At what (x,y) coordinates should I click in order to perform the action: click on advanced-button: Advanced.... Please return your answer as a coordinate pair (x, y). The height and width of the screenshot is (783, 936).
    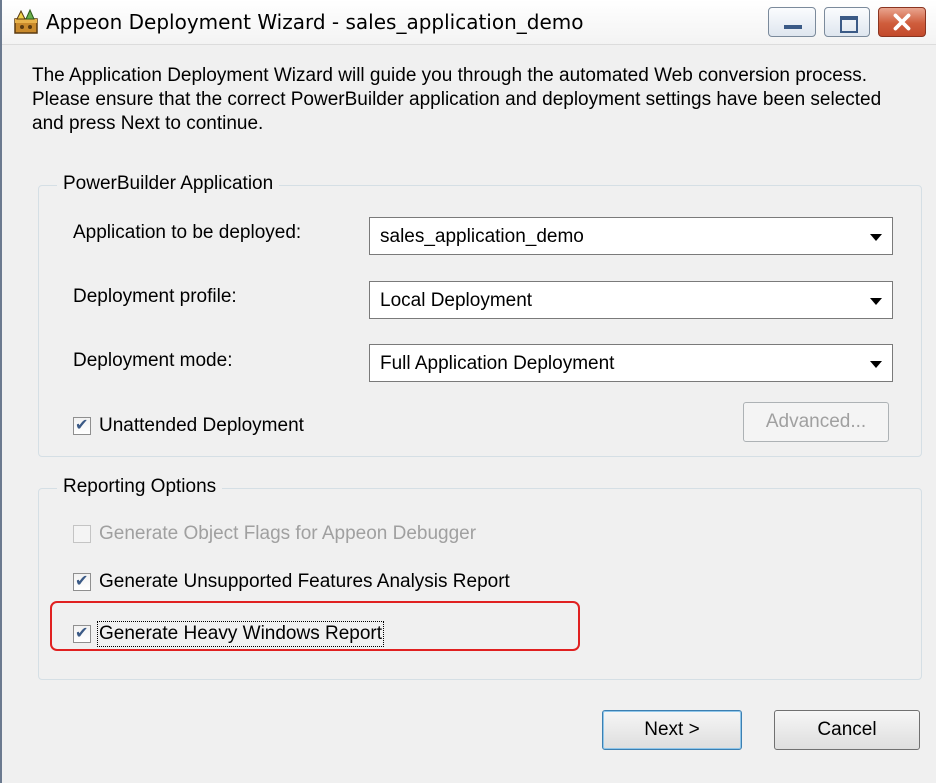
    Looking at the image, I should click on (816, 422).